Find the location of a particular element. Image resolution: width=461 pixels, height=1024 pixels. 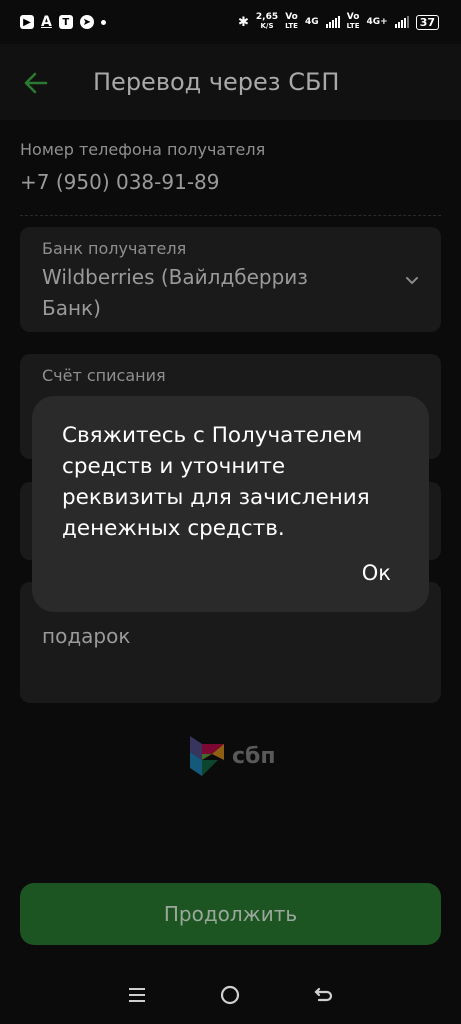

dialog-message-line2: средств и уточните is located at coordinates (174, 466).